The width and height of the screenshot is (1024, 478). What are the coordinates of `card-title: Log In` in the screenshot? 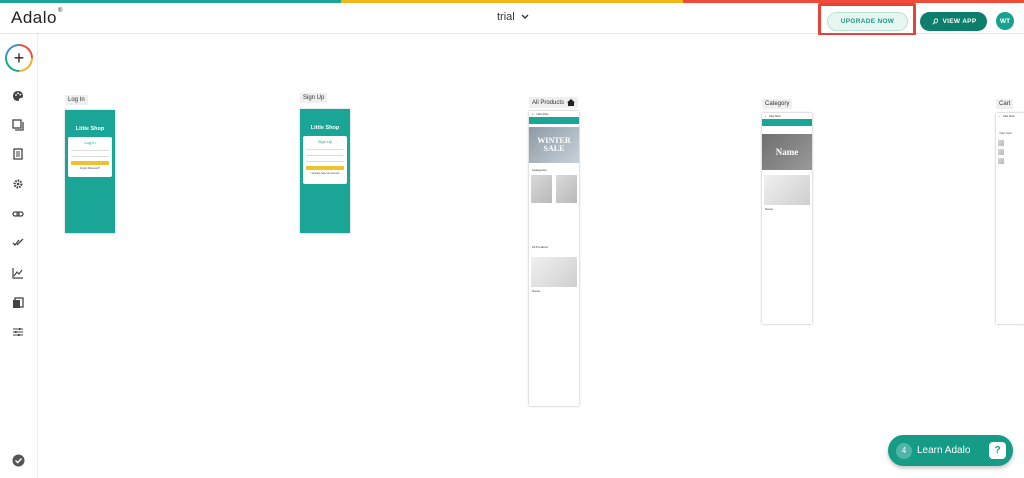 It's located at (90, 142).